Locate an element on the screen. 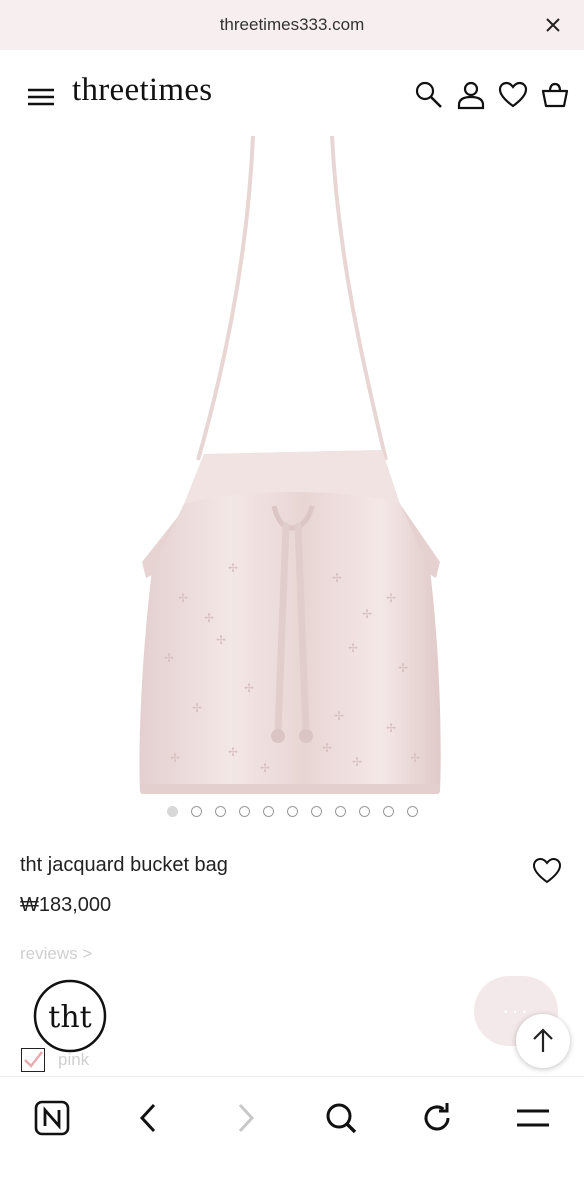 This screenshot has width=584, height=1201. add-to-wishlist-icon is located at coordinates (547, 871).